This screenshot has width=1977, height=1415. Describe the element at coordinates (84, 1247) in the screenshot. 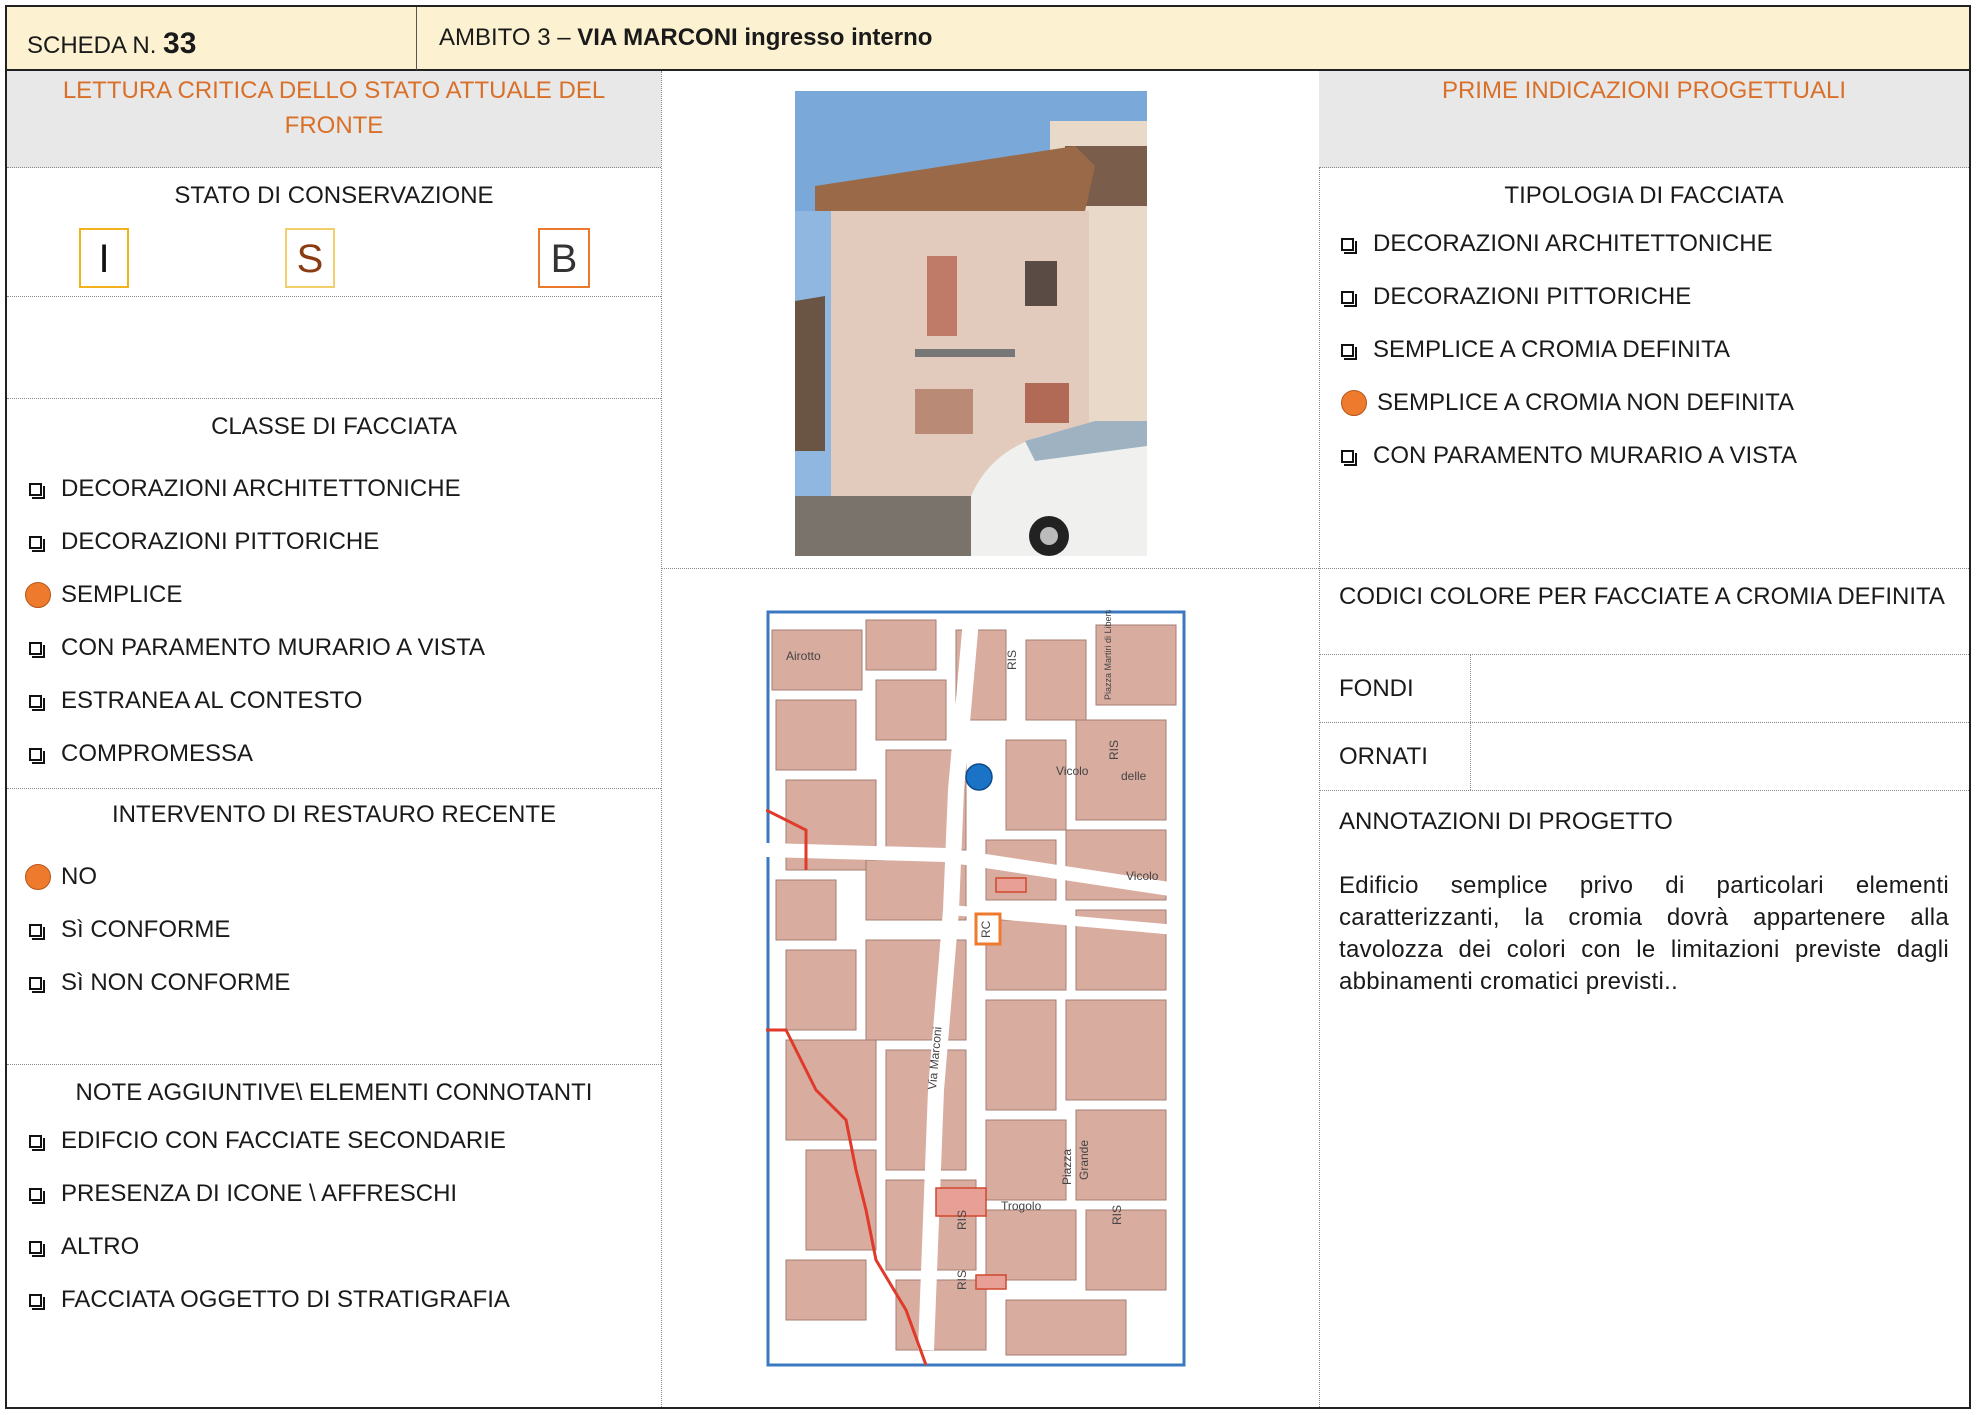

I see `note-item: ALTRO` at that location.